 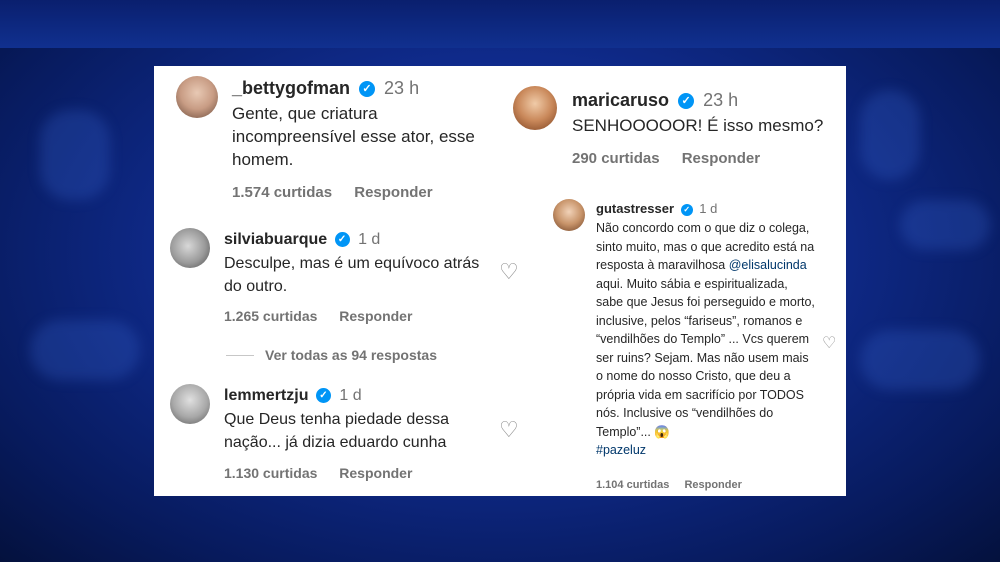 What do you see at coordinates (266, 395) in the screenshot?
I see `username: lemmertzju` at bounding box center [266, 395].